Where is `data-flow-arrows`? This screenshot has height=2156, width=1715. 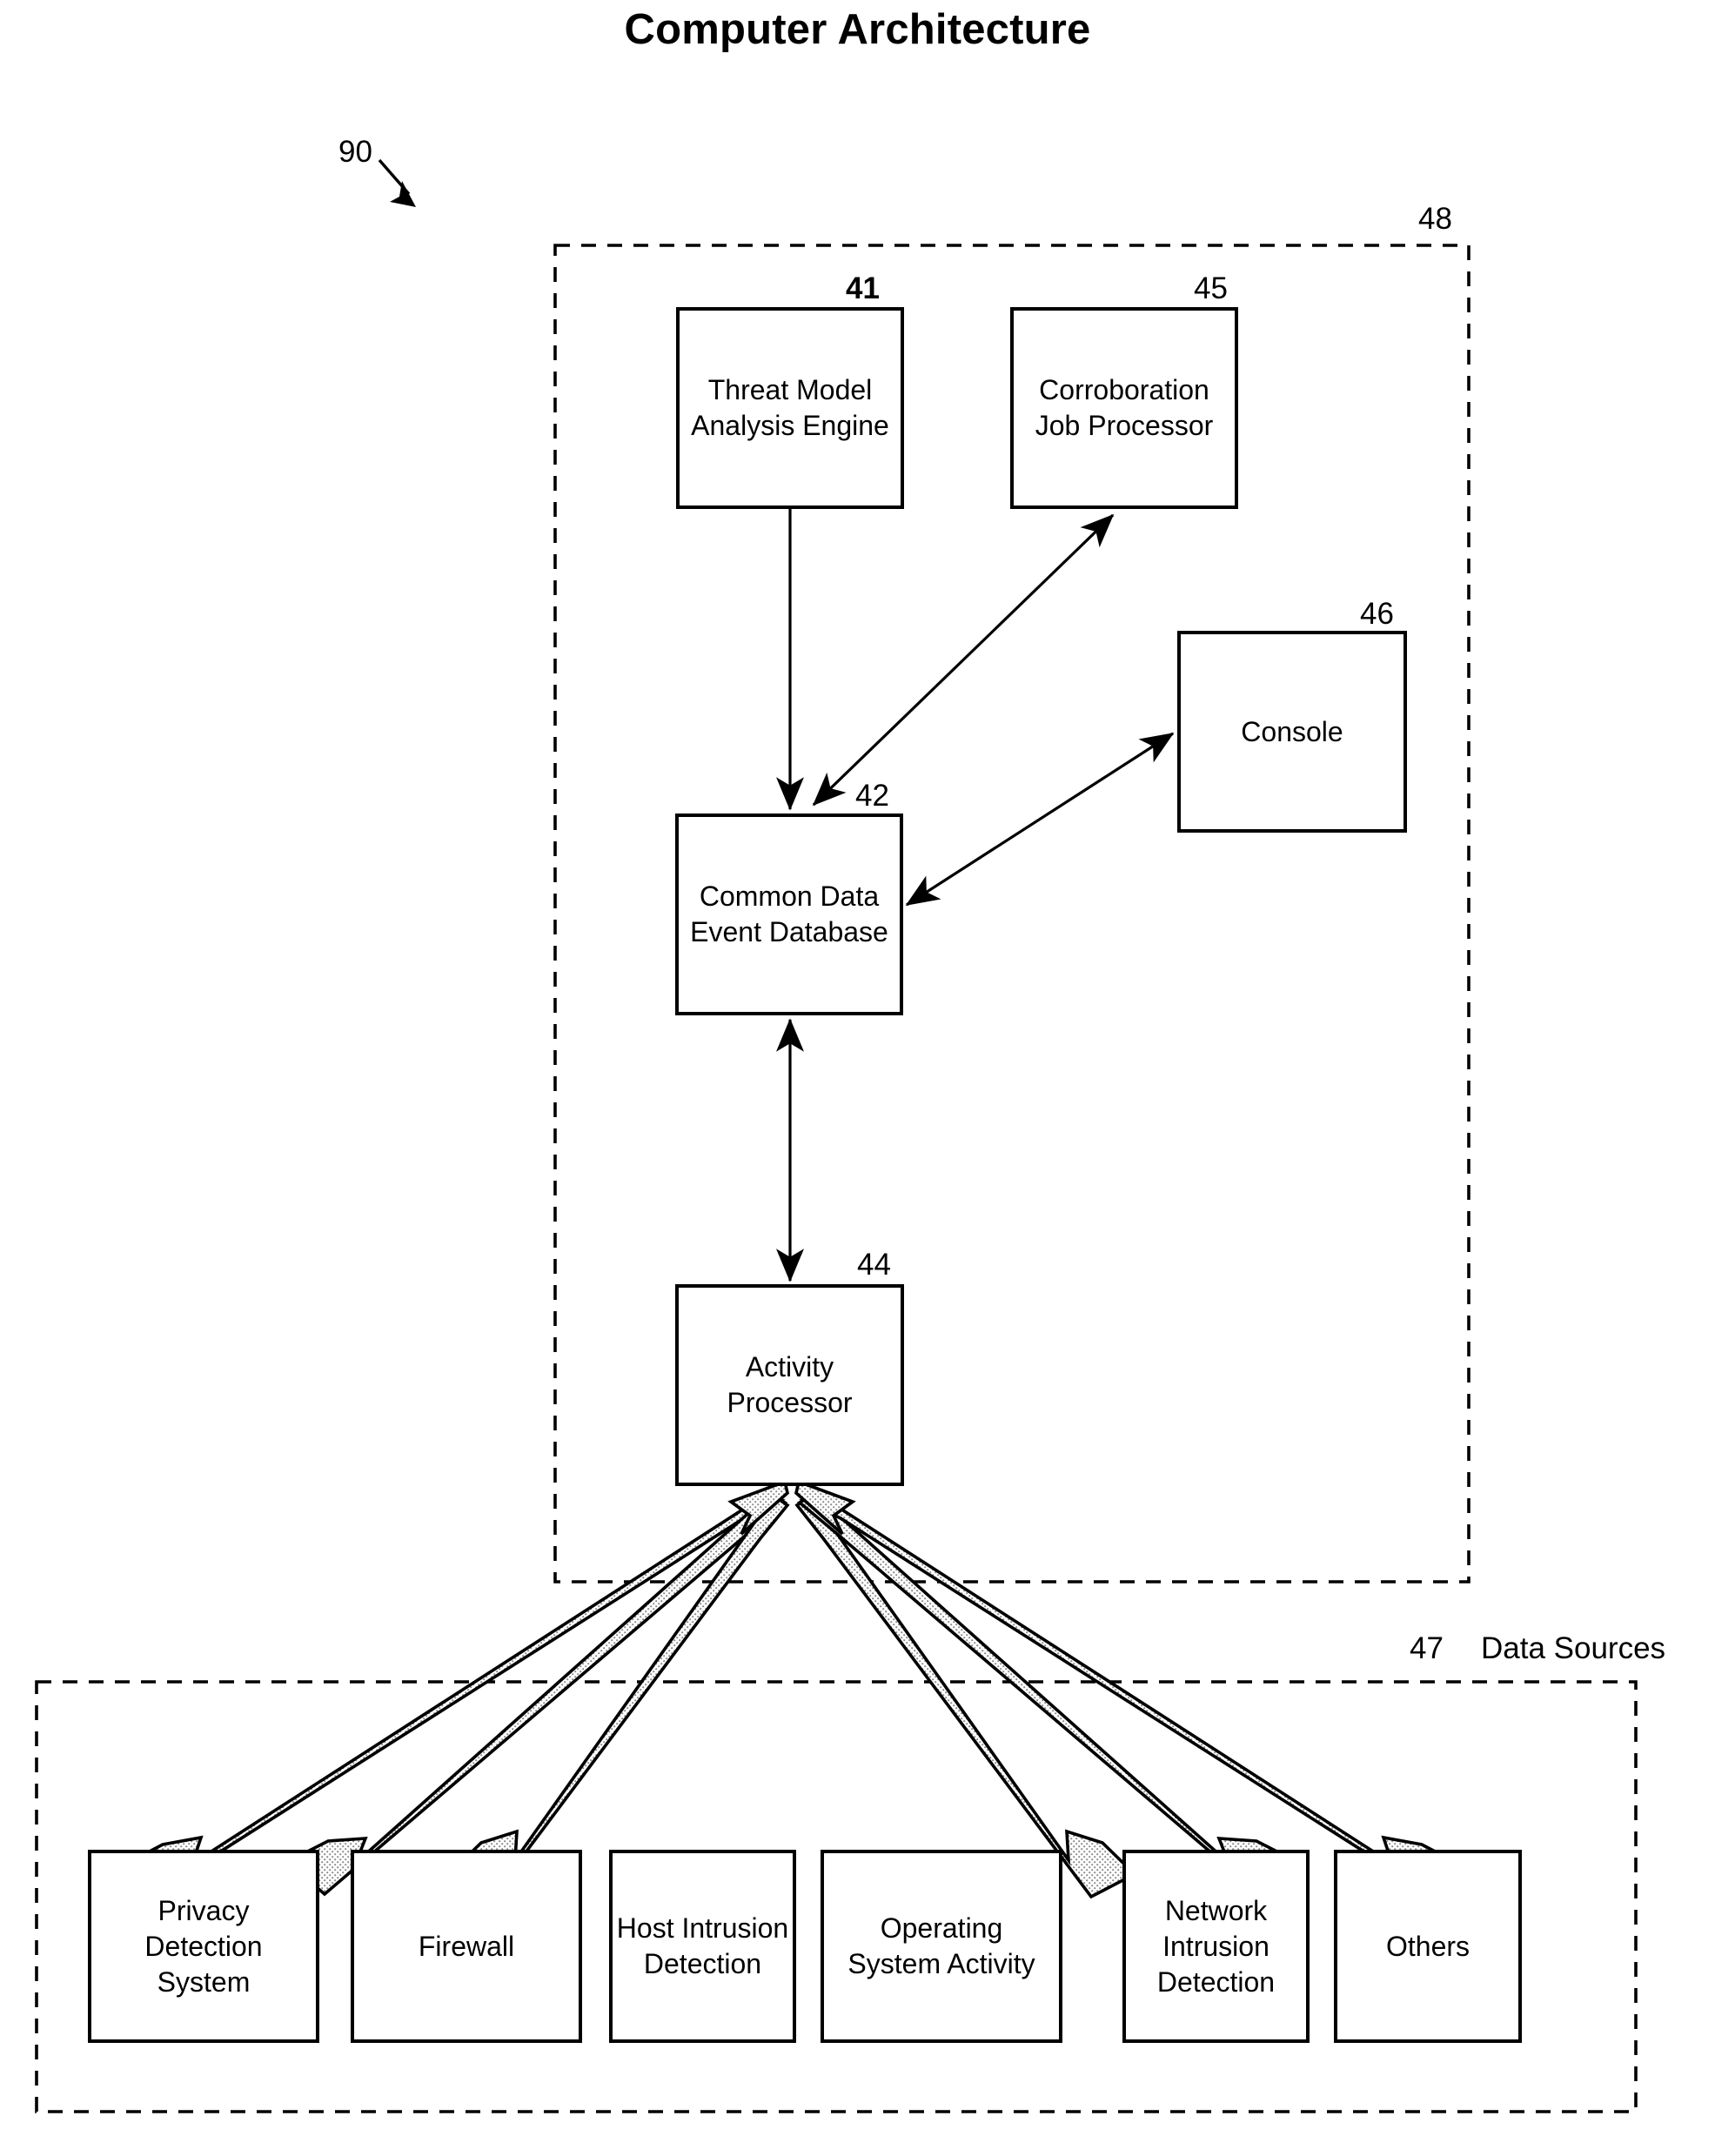
data-flow-arrows is located at coordinates (793, 1695).